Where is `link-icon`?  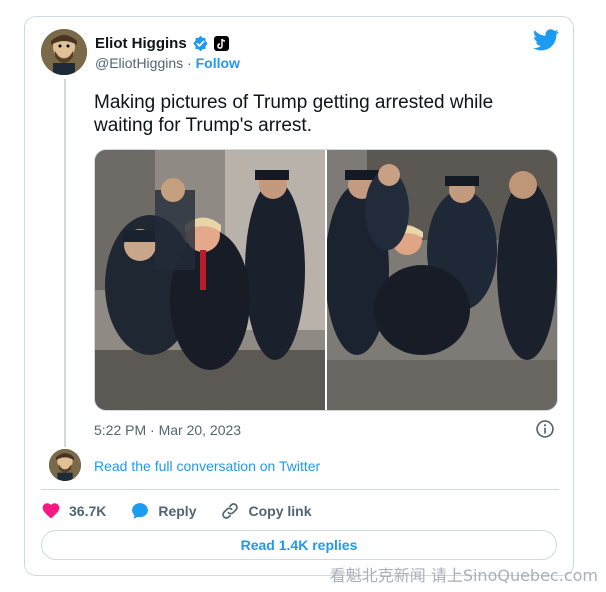 link-icon is located at coordinates (230, 511).